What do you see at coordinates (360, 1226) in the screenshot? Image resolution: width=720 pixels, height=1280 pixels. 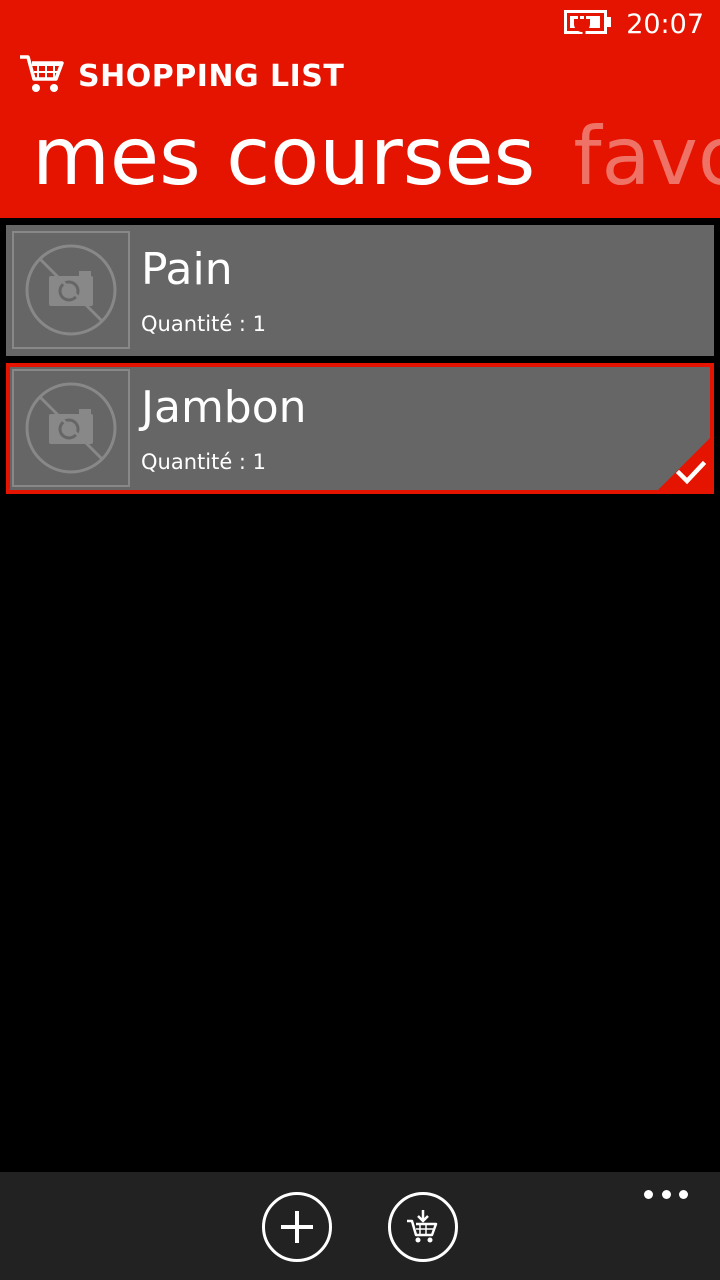 I see `app-bar` at bounding box center [360, 1226].